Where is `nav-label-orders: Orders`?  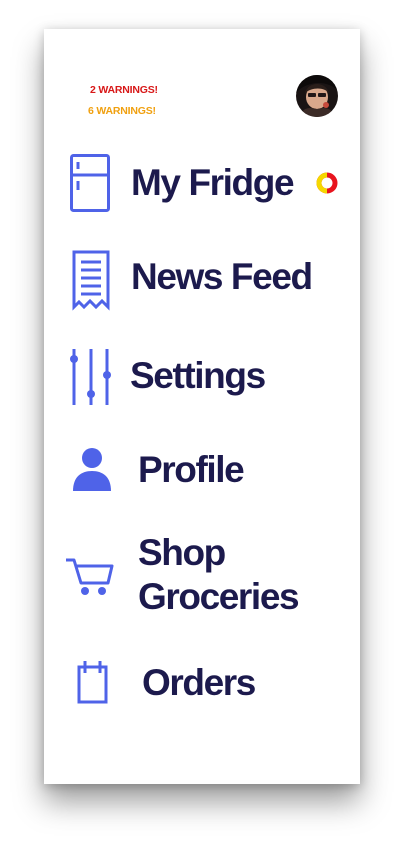 nav-label-orders: Orders is located at coordinates (199, 682).